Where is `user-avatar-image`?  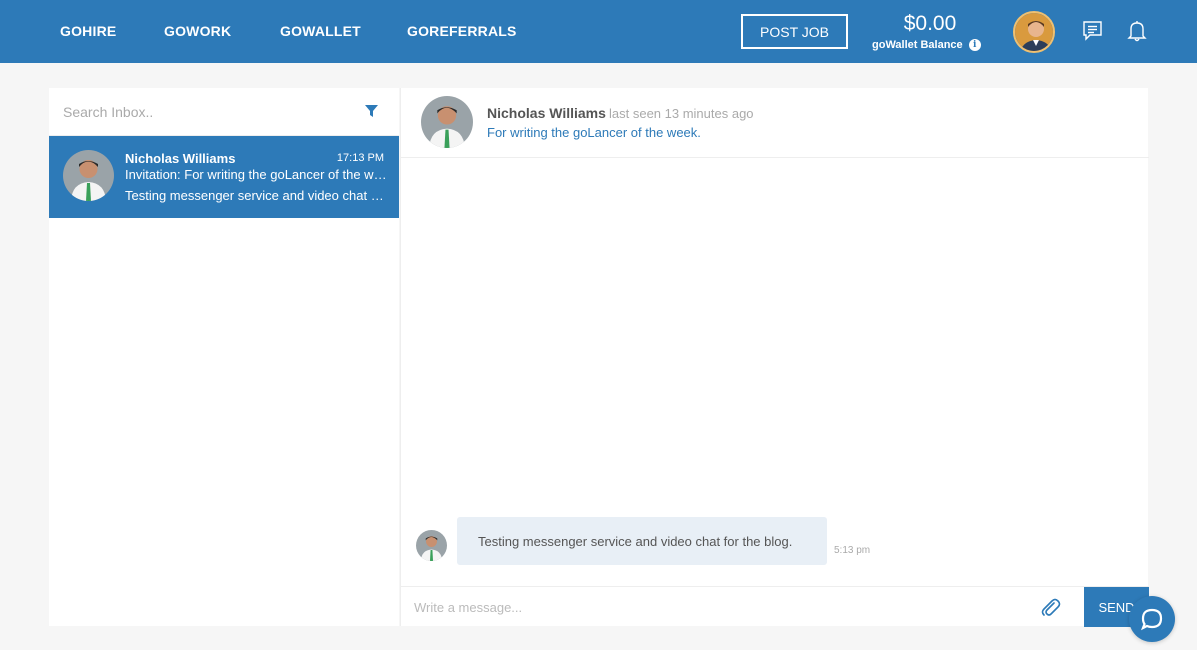
user-avatar-image is located at coordinates (1034, 32).